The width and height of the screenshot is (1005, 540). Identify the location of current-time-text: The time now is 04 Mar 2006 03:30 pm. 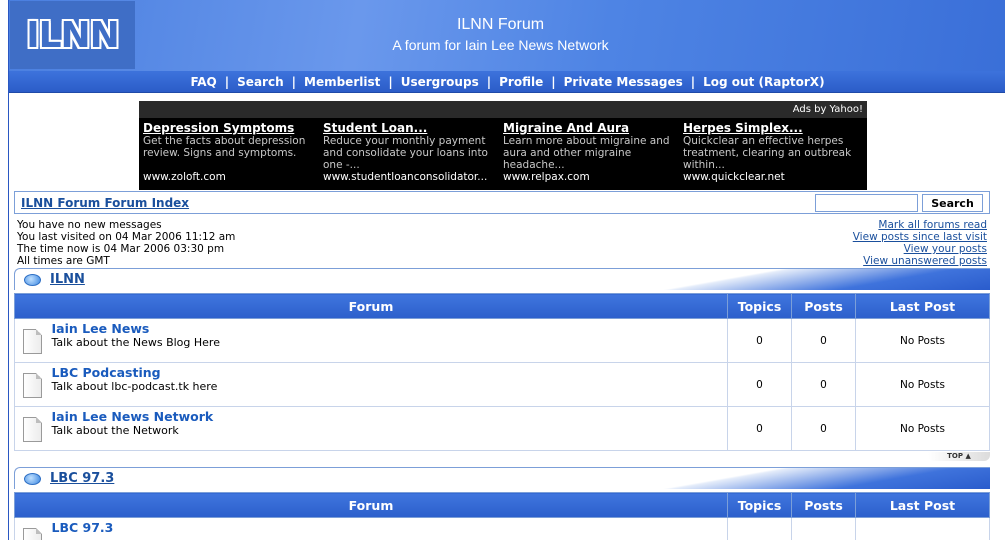
(121, 249).